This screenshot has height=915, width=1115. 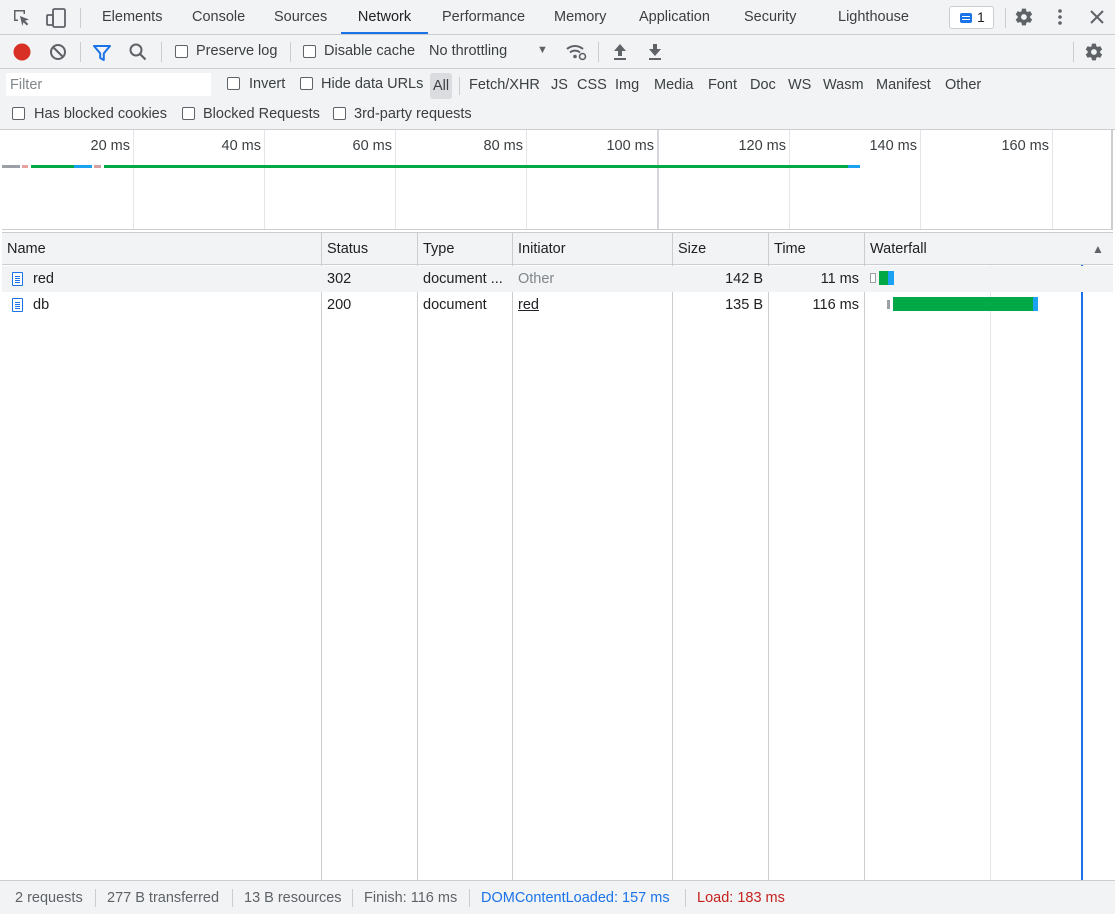 I want to click on overview-tick-label: 140 ms, so click(x=893, y=146).